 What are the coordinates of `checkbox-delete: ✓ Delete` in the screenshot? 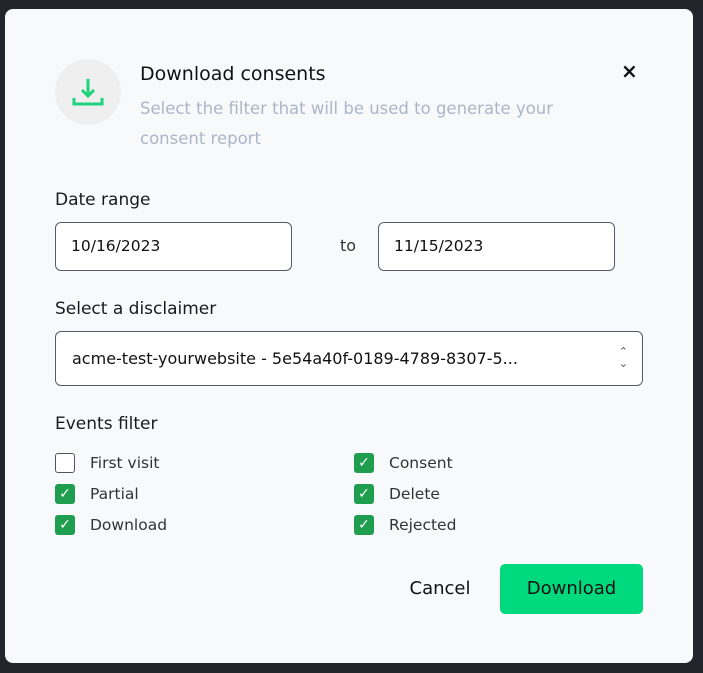 It's located at (397, 494).